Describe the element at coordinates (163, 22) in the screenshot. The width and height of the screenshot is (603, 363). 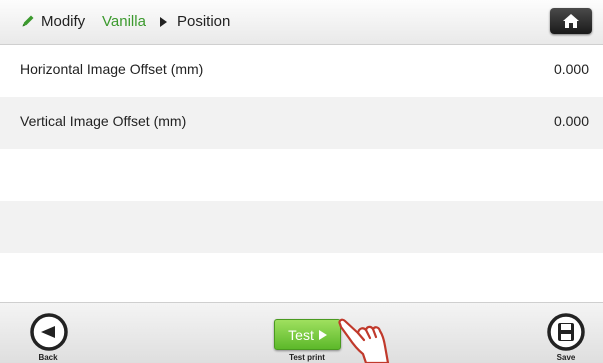
I see `triangle-right-icon` at that location.